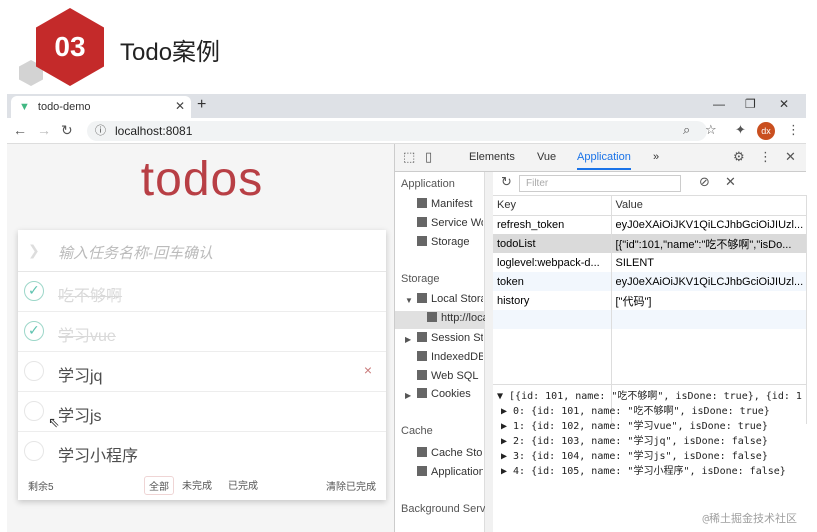  I want to click on inspect-element-icon: ⬚, so click(409, 157).